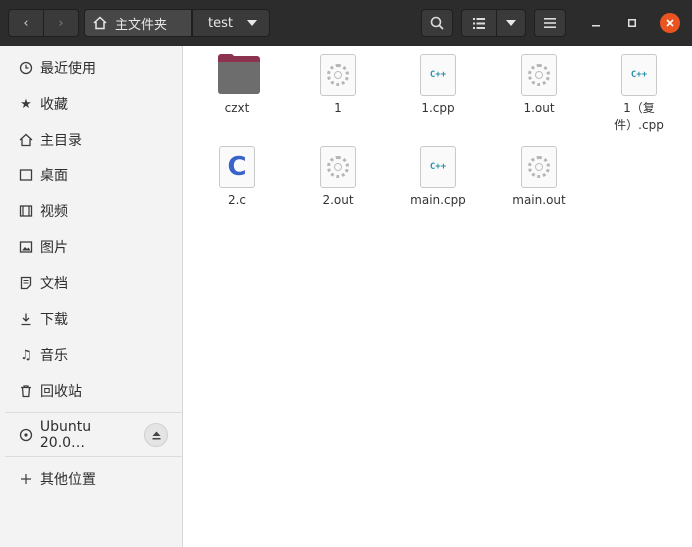 The width and height of the screenshot is (692, 547). I want to click on sidebar-item-label: 主目录, so click(61, 141).